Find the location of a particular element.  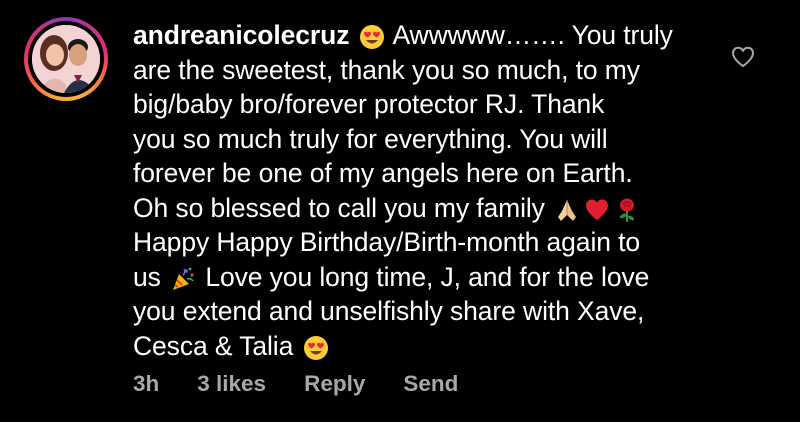

comment-line-1: andreanicolecruz Awwwww……. You truly is located at coordinates (433, 35).